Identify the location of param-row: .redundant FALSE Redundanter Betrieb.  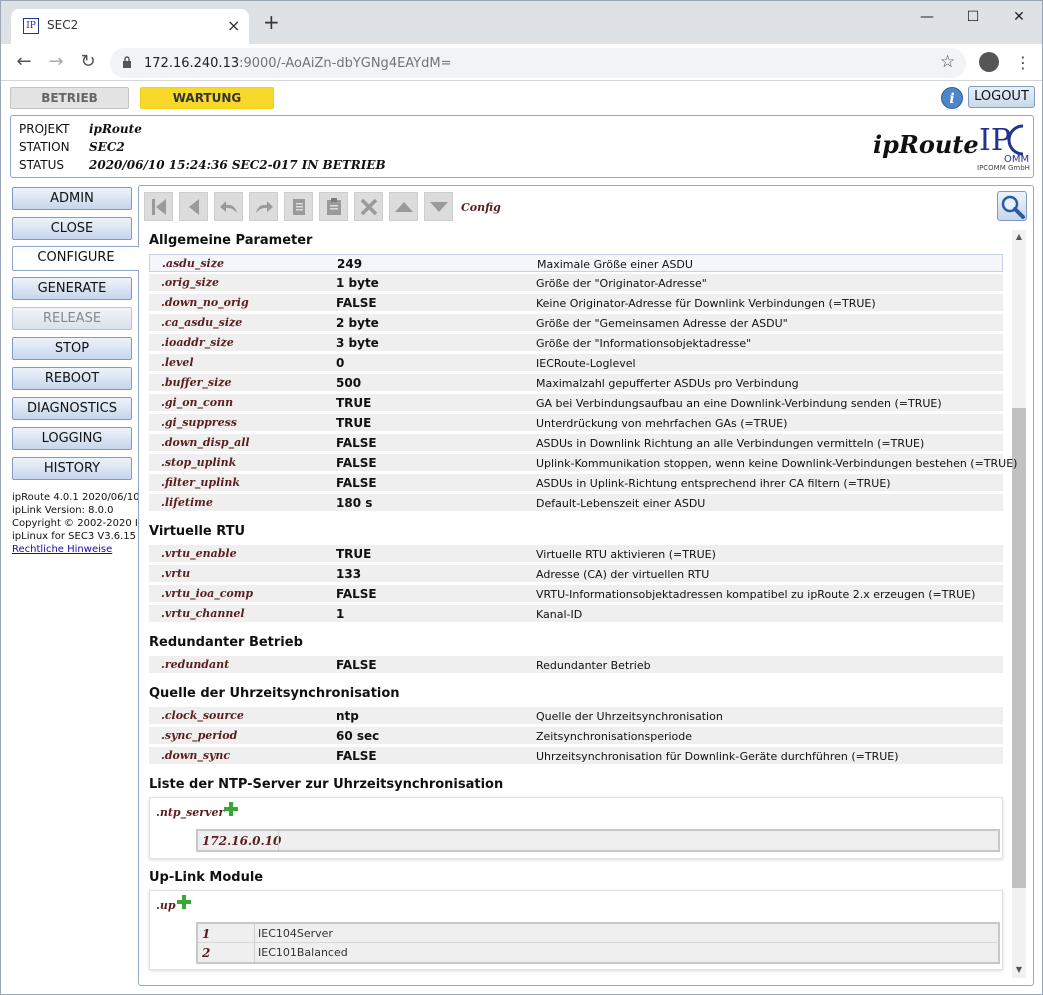
(576, 665).